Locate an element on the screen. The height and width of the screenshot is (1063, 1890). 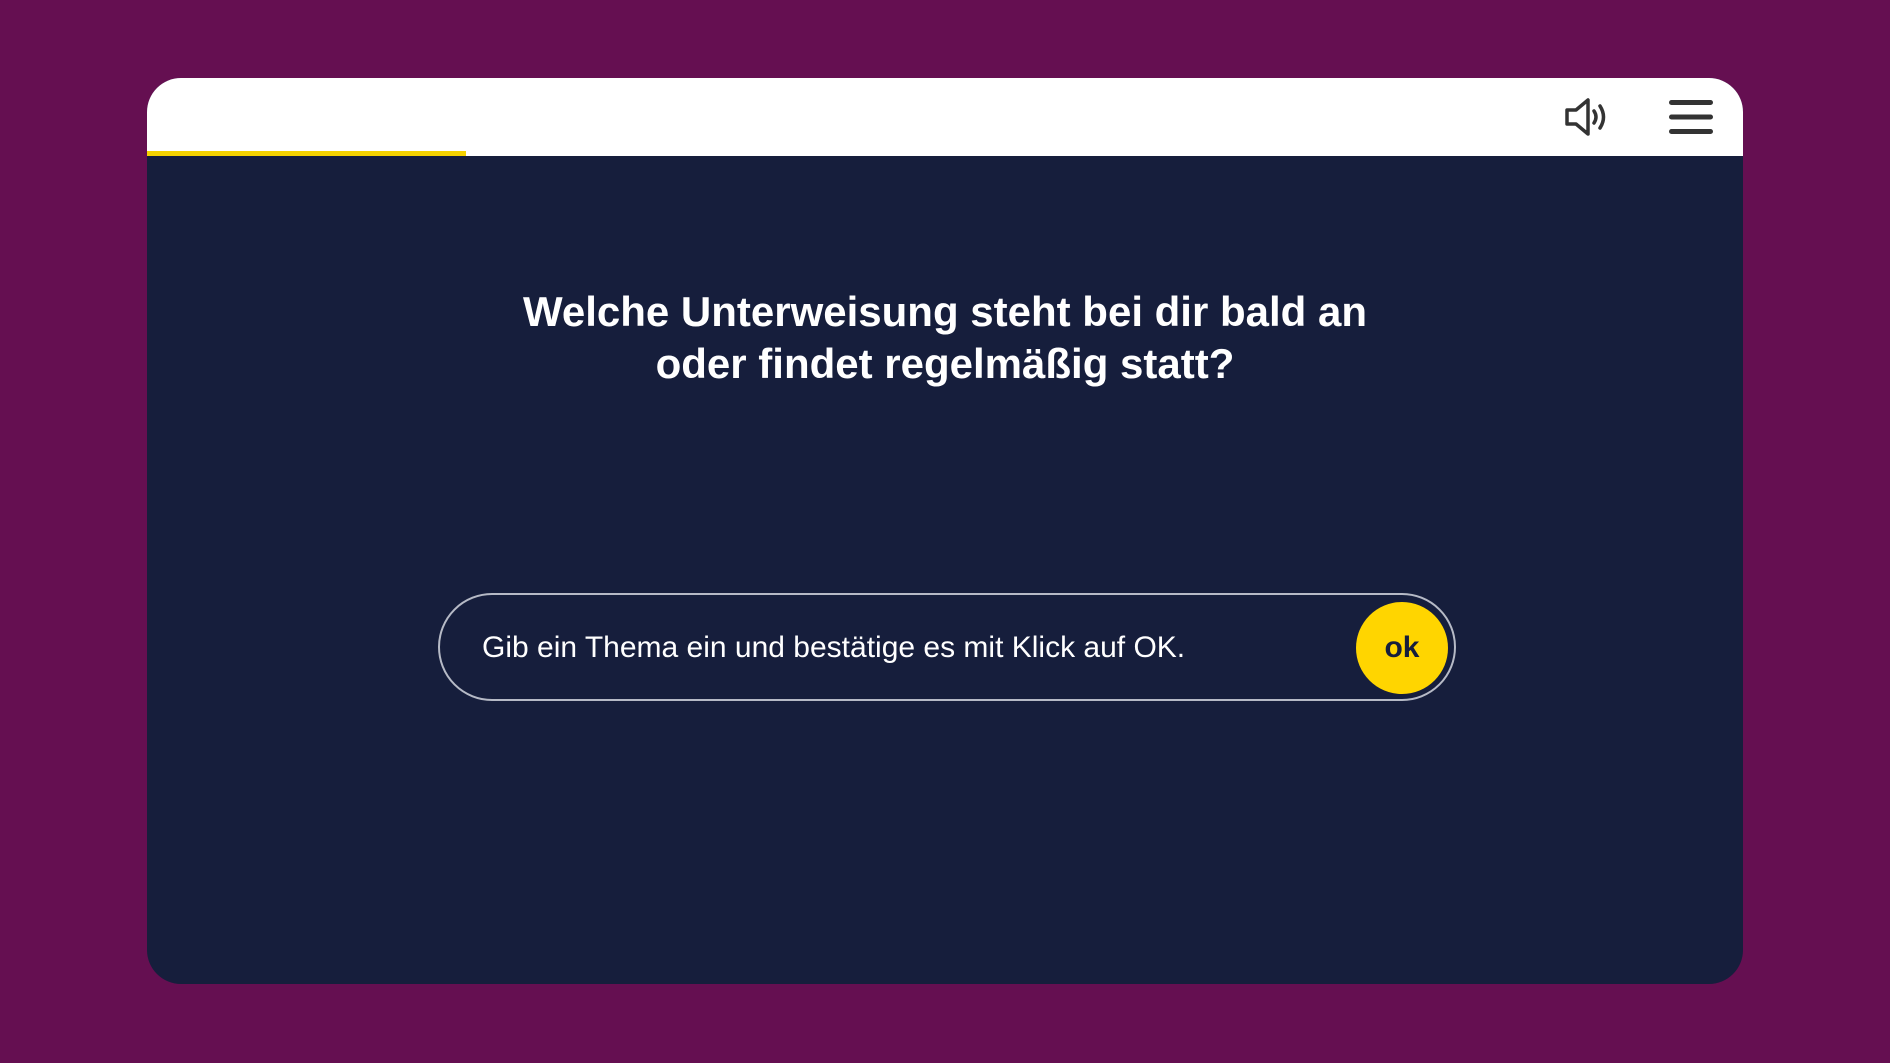
top-bar is located at coordinates (945, 117).